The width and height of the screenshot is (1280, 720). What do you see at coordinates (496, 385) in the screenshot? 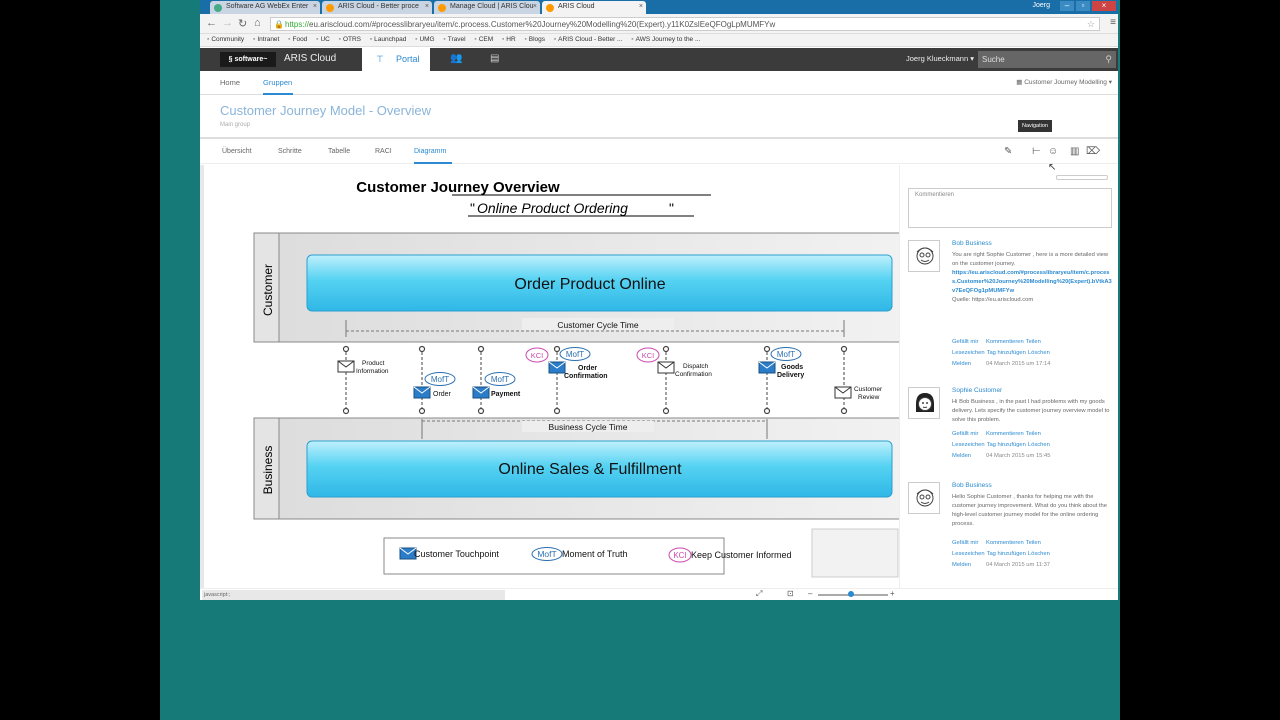
I see `touchpoint-payment: MofT Payment` at bounding box center [496, 385].